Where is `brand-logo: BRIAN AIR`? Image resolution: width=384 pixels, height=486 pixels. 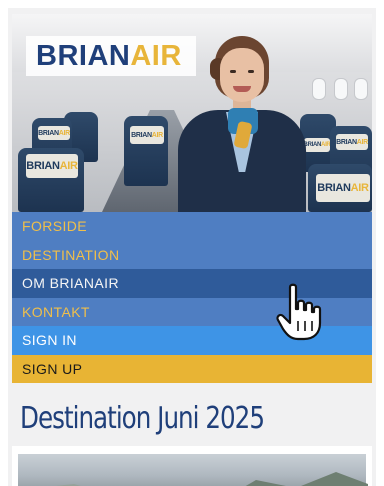 brand-logo: BRIAN AIR is located at coordinates (111, 56).